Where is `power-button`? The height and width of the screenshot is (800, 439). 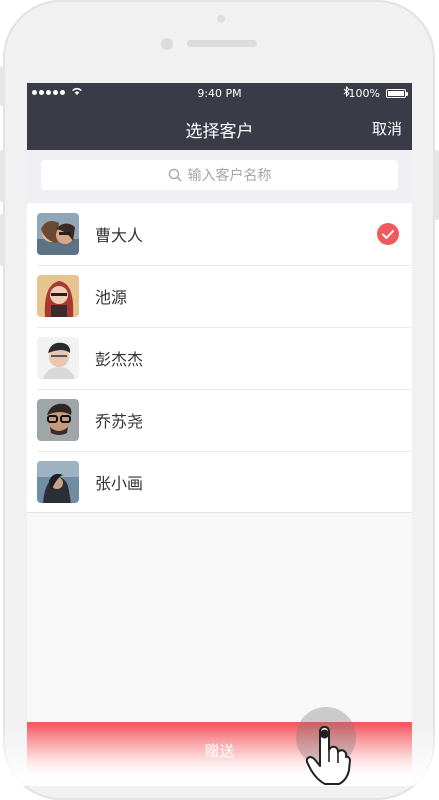
power-button is located at coordinates (437, 185).